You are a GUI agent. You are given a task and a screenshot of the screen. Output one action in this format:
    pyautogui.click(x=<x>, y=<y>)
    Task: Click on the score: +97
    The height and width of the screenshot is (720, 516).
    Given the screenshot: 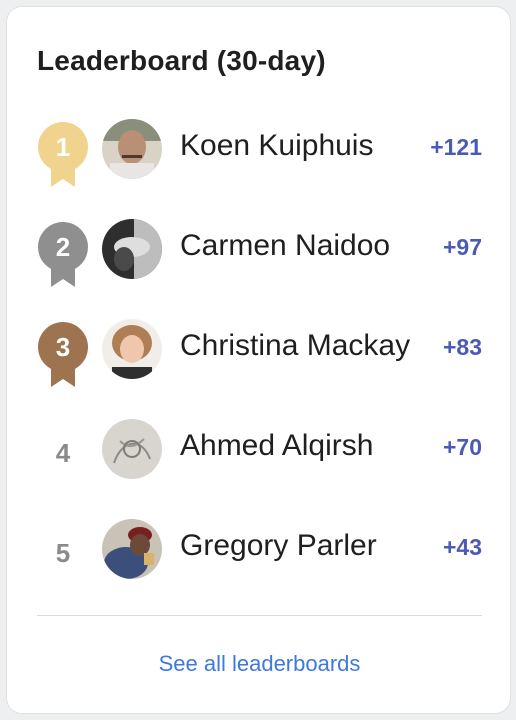 What is the action you would take?
    pyautogui.click(x=462, y=247)
    